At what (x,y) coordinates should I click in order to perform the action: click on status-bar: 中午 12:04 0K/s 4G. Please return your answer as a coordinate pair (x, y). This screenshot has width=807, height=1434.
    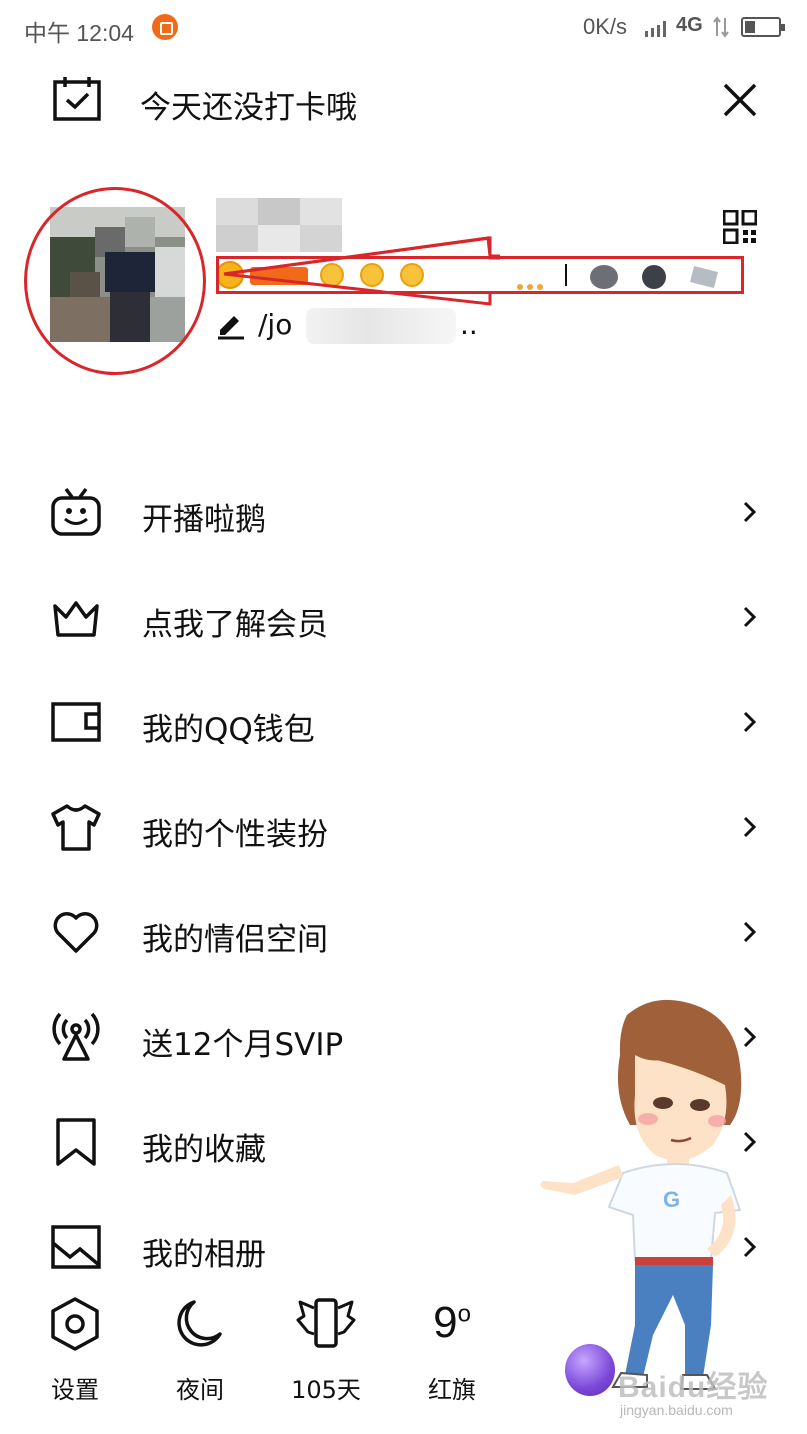
    Looking at the image, I should click on (403, 28).